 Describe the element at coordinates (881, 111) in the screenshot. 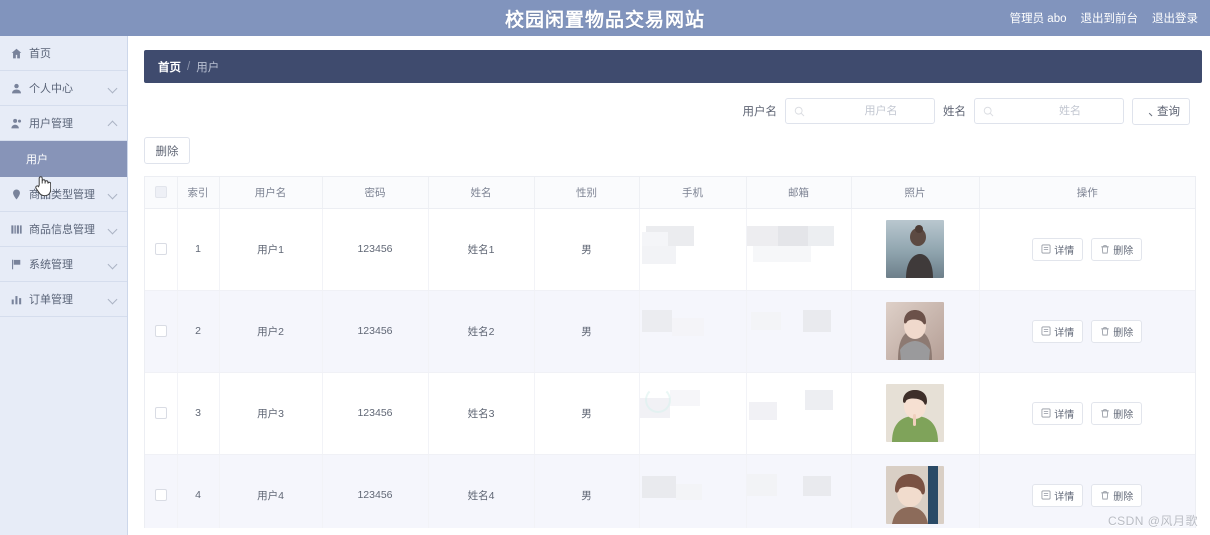

I see `username-search-field` at that location.